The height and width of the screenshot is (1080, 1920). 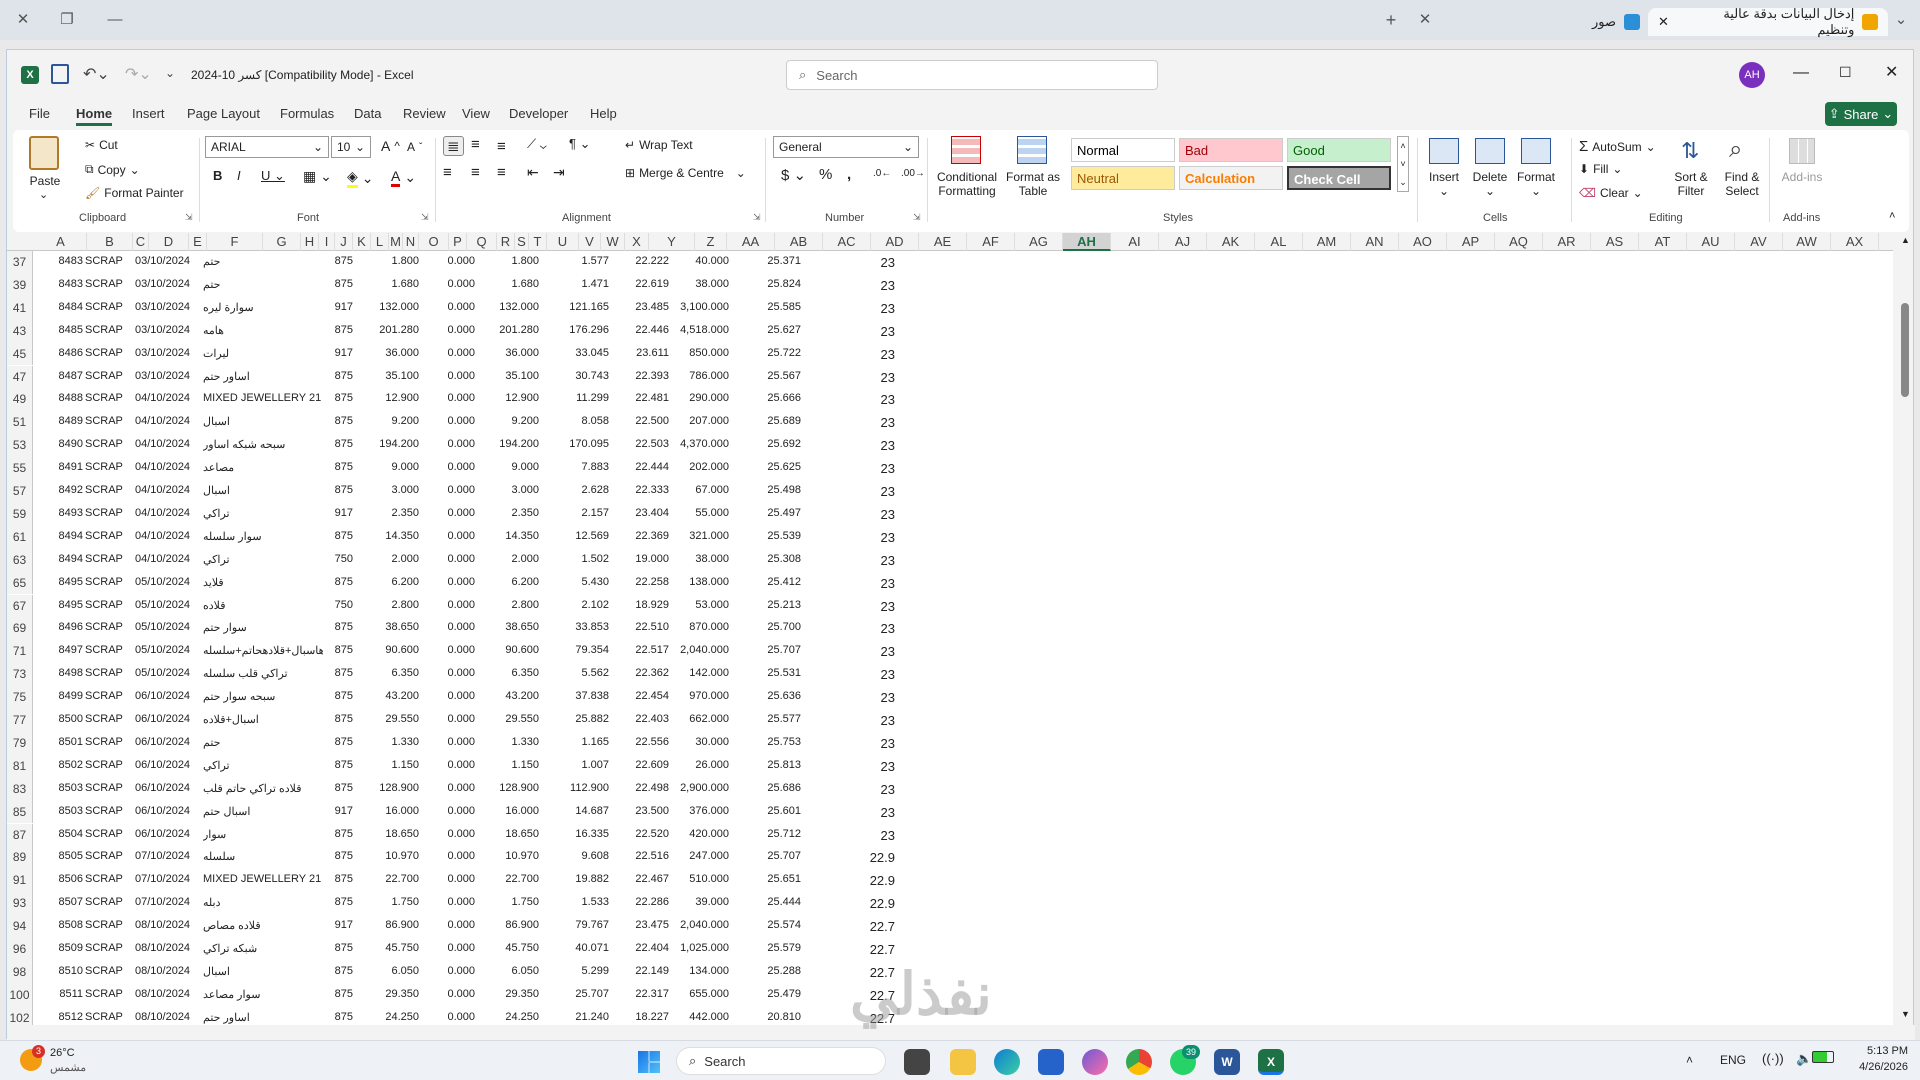 I want to click on copilot-icon, so click(x=1095, y=1062).